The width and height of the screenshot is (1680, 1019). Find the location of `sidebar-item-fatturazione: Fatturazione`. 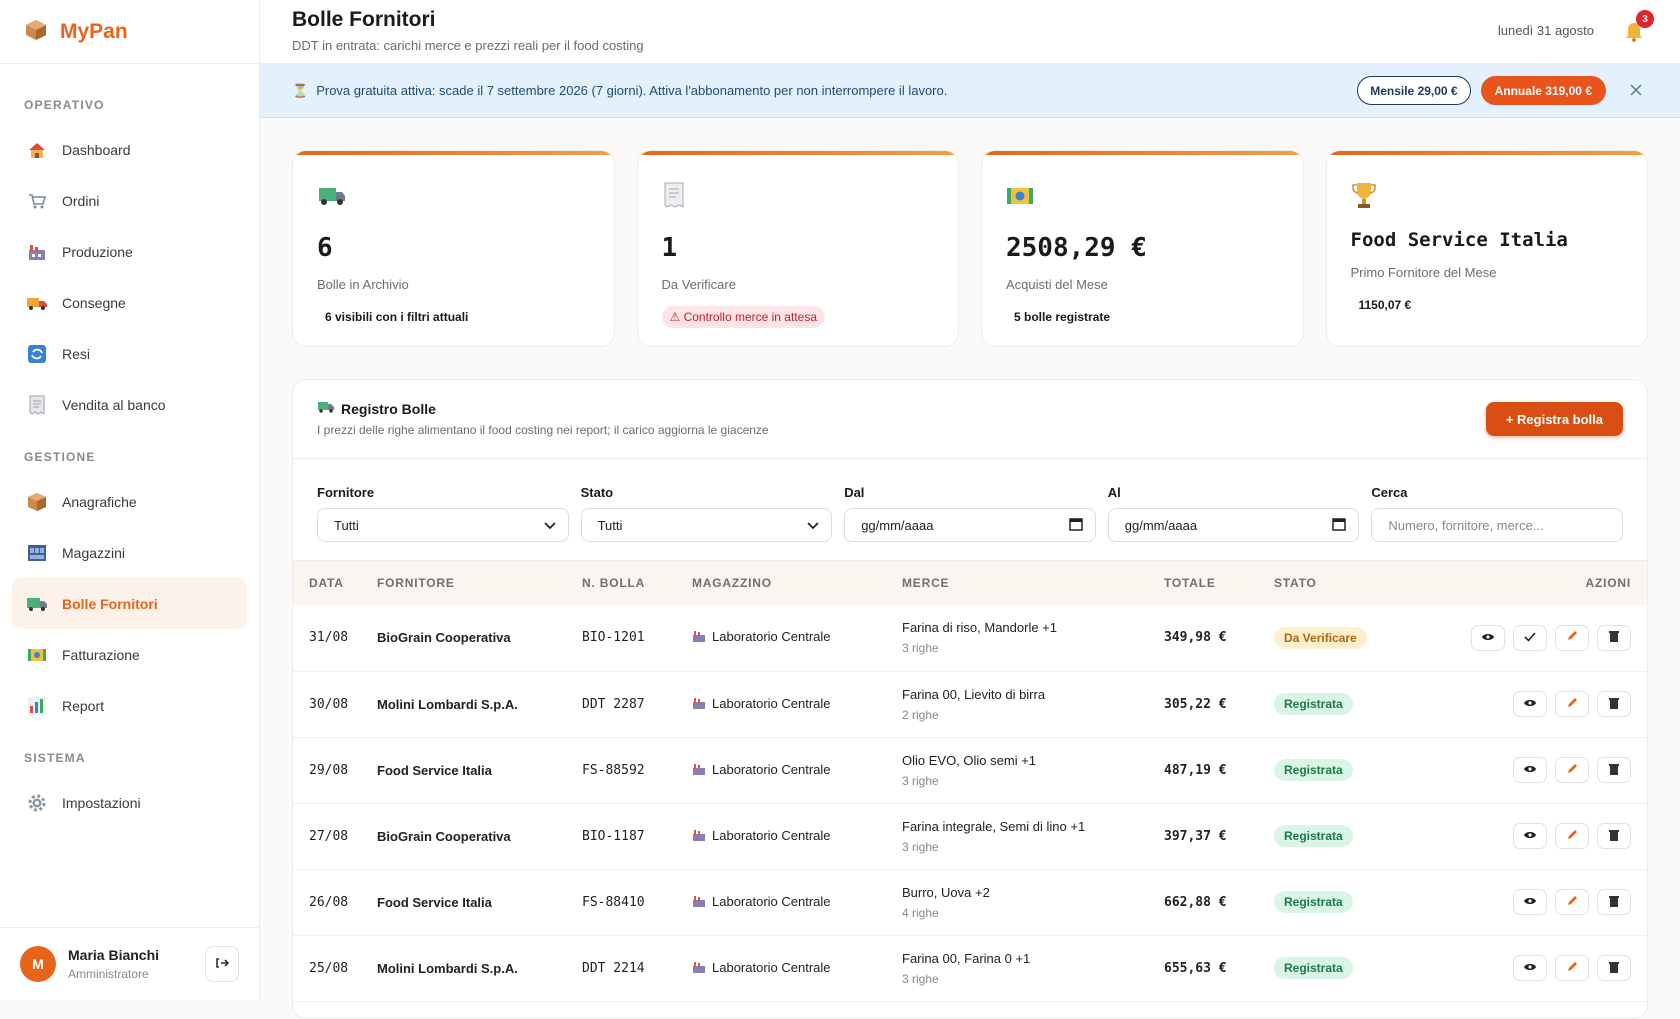

sidebar-item-fatturazione: Fatturazione is located at coordinates (129, 654).